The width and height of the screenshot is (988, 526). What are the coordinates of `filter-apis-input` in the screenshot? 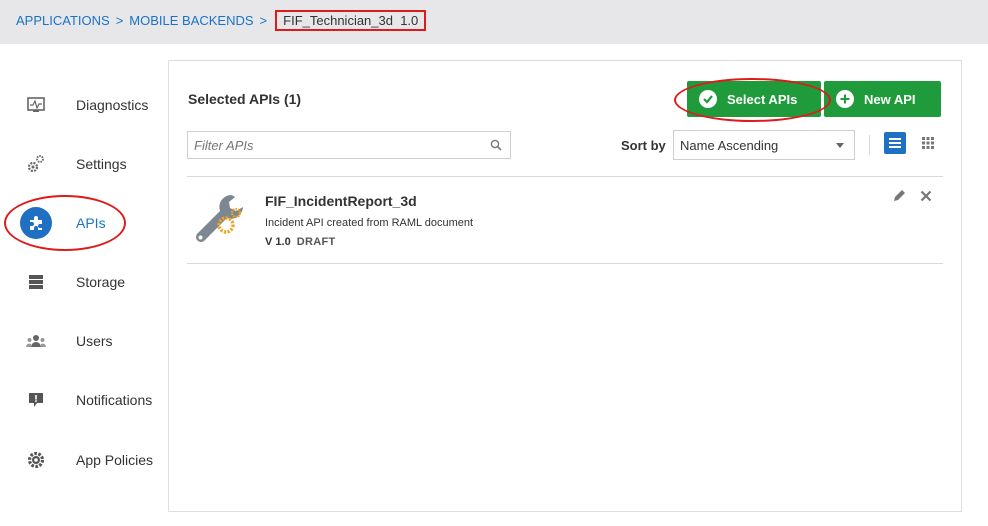 It's located at (333, 145).